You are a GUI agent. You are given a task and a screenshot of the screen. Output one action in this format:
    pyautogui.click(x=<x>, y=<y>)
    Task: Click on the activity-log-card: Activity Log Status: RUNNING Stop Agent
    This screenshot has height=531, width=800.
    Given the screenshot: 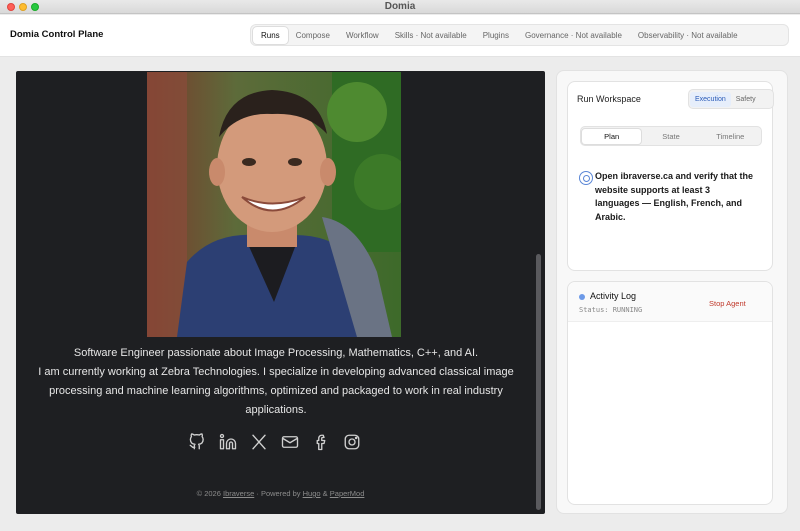 What is the action you would take?
    pyautogui.click(x=670, y=393)
    